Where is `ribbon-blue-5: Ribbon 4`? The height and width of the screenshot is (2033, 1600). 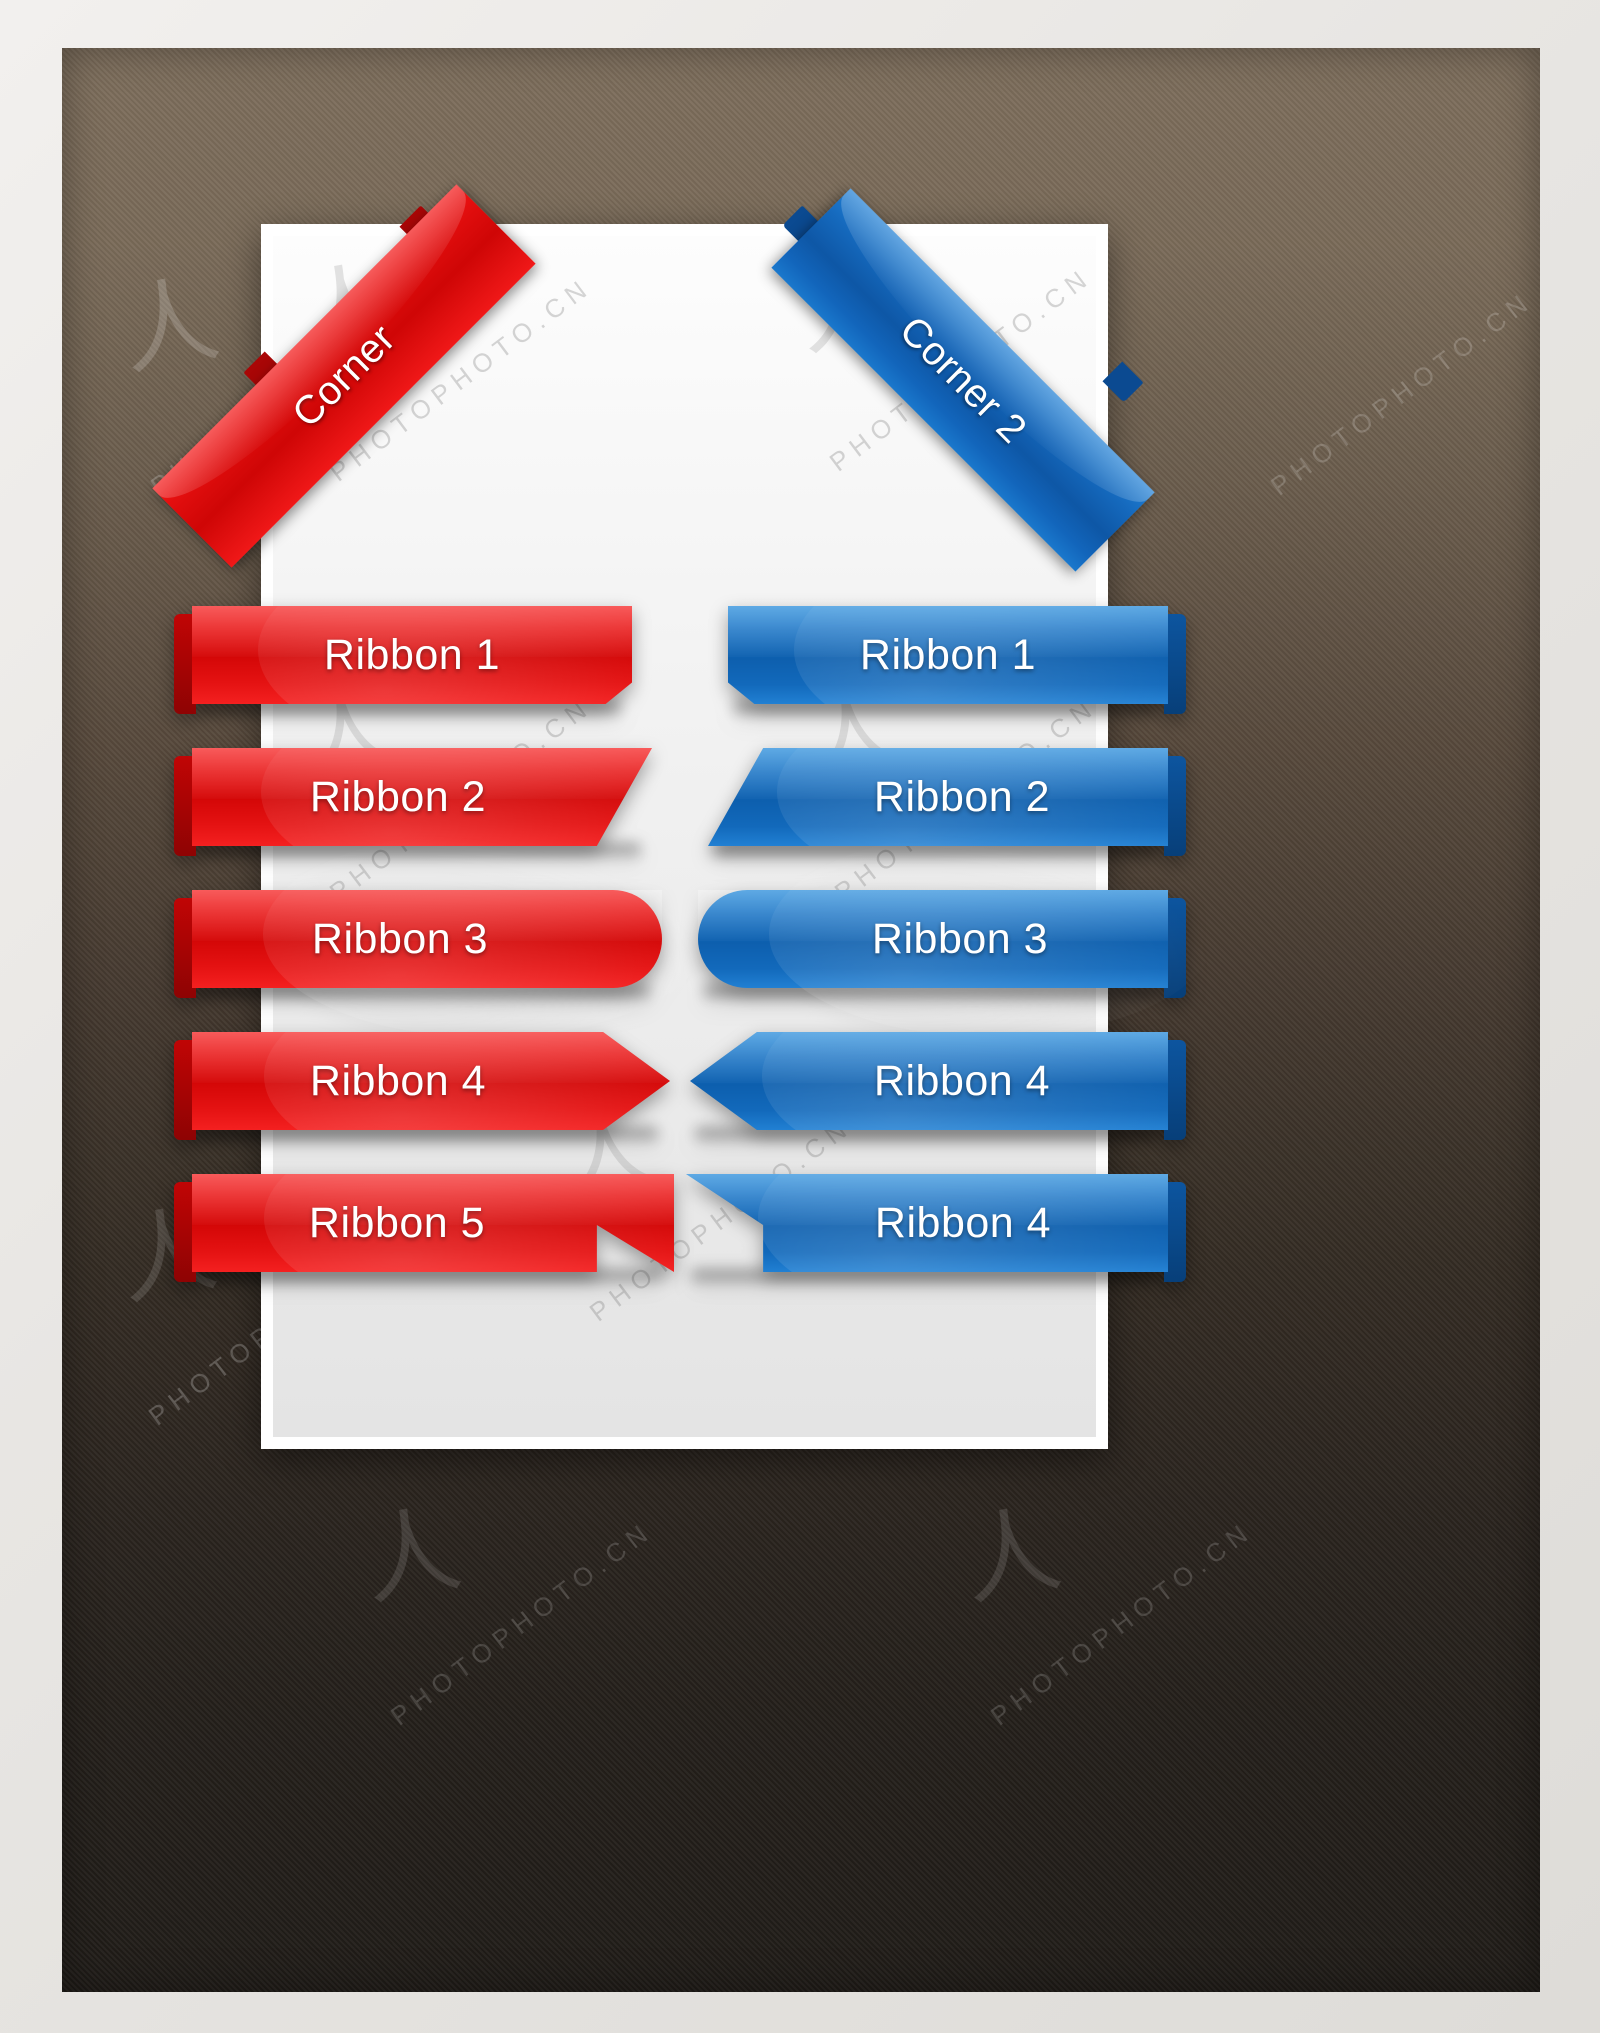 ribbon-blue-5: Ribbon 4 is located at coordinates (936, 1228).